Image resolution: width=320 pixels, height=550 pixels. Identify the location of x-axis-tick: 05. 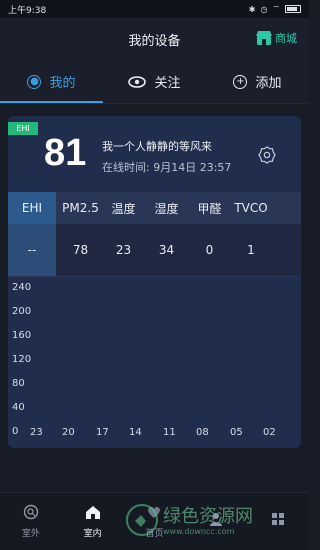
(236, 432).